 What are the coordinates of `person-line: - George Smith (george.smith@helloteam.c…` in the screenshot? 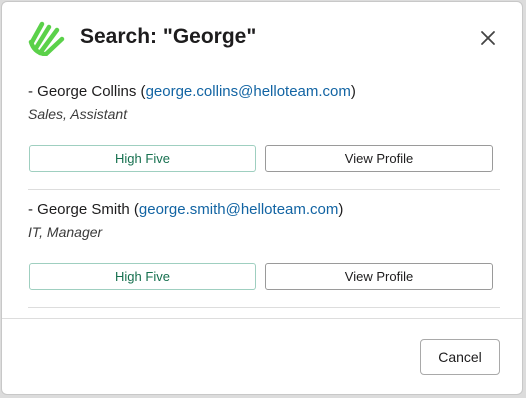 It's located at (186, 209).